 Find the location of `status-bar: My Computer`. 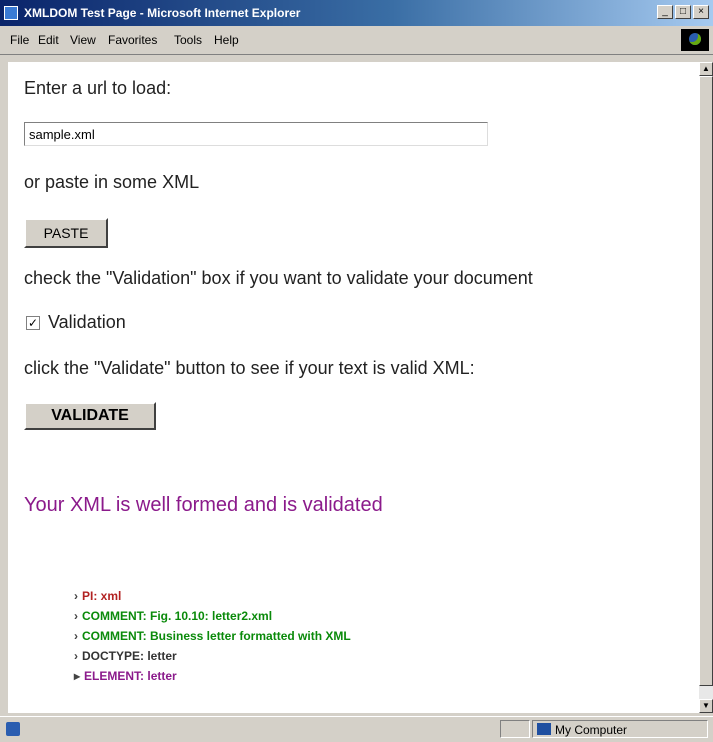

status-bar: My Computer is located at coordinates (356, 729).